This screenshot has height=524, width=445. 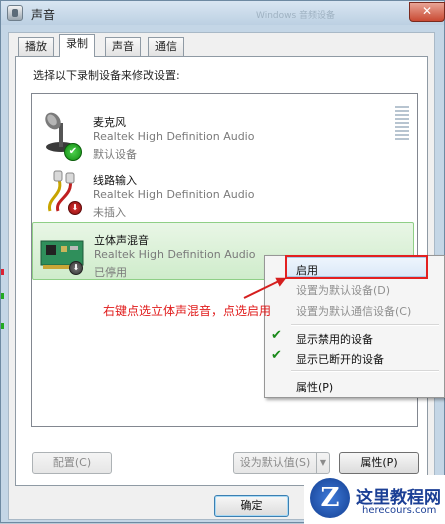 I want to click on menu-item-show-disconnected: 显示已断开的设备, so click(x=340, y=359).